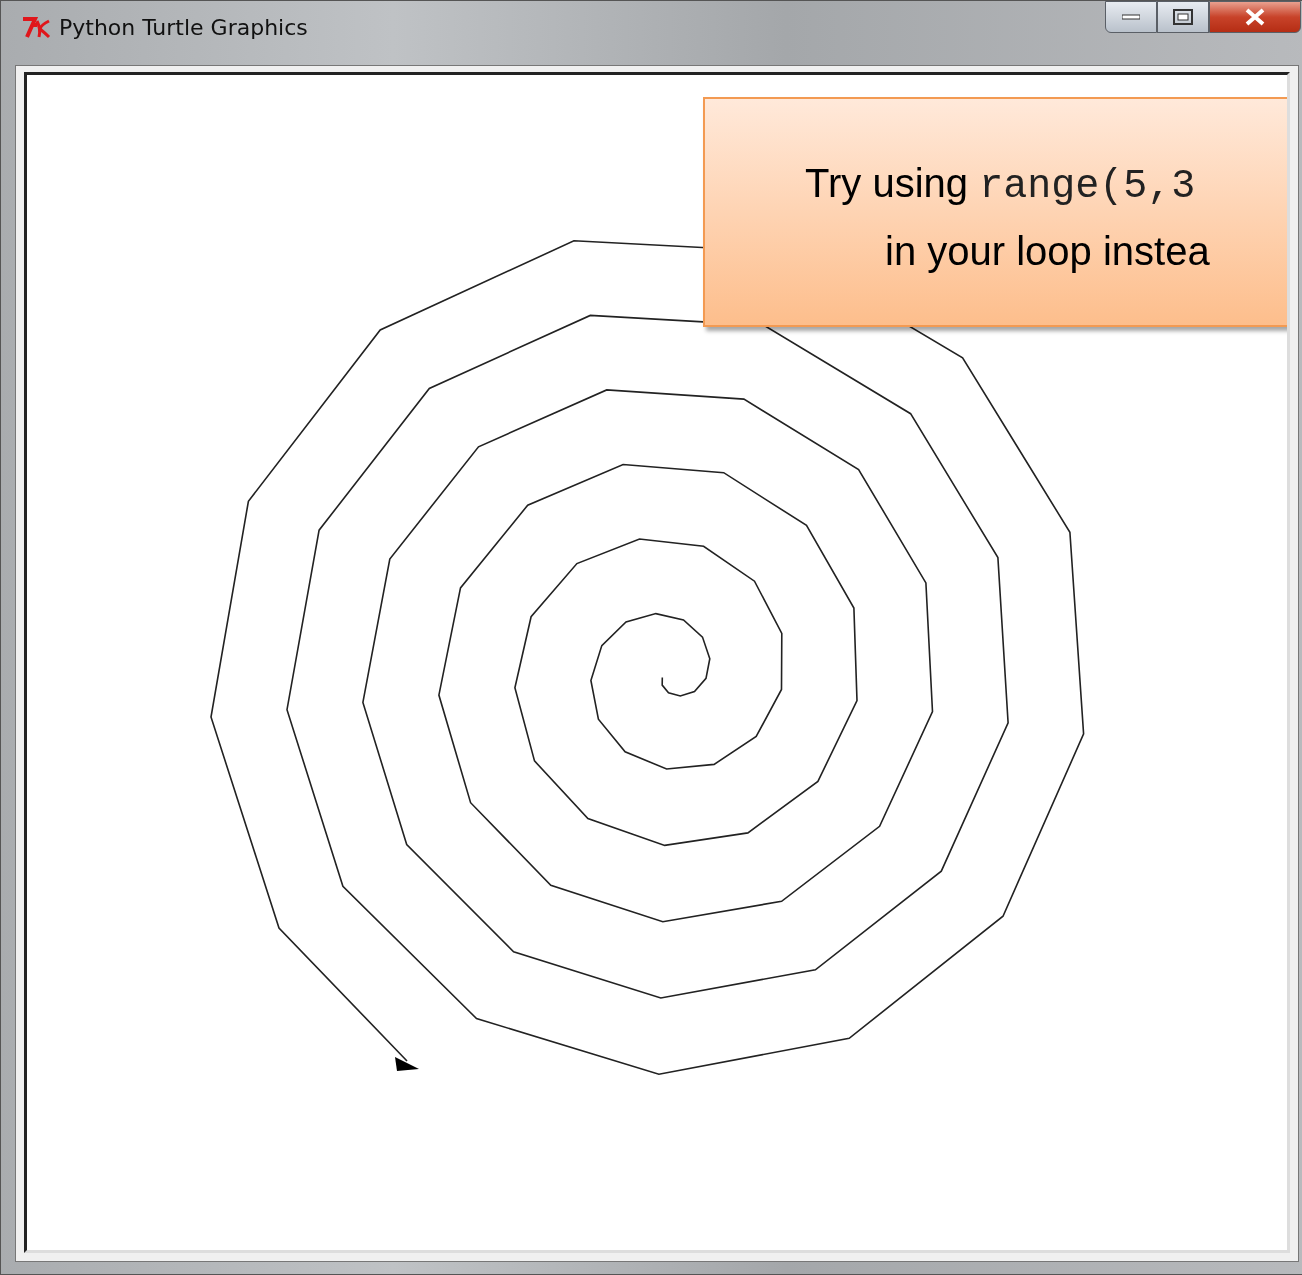 The width and height of the screenshot is (1302, 1275). I want to click on app-icon, so click(36, 28).